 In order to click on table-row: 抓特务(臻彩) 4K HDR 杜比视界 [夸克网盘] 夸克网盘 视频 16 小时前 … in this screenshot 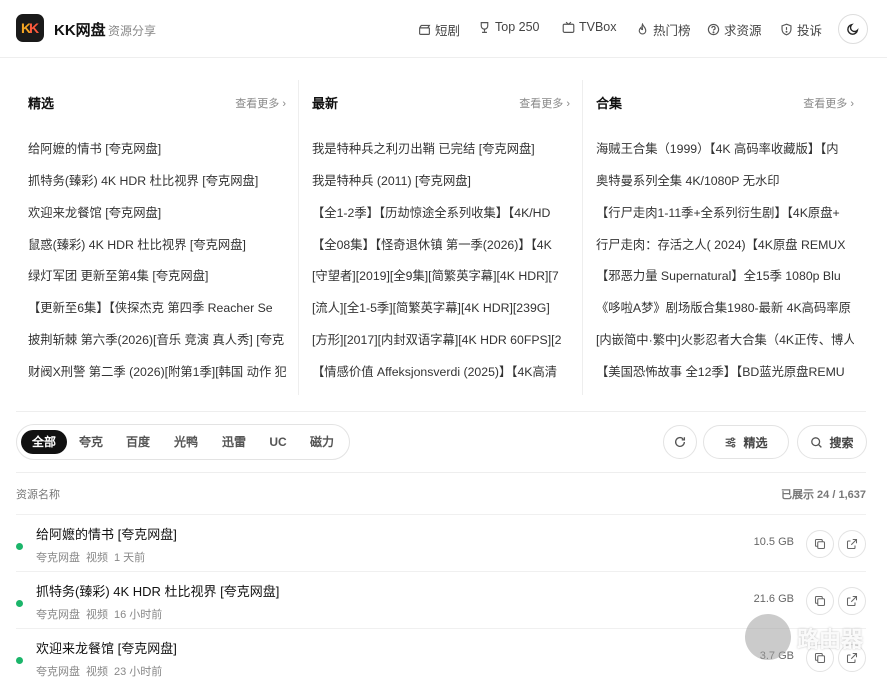, I will do `click(441, 599)`.